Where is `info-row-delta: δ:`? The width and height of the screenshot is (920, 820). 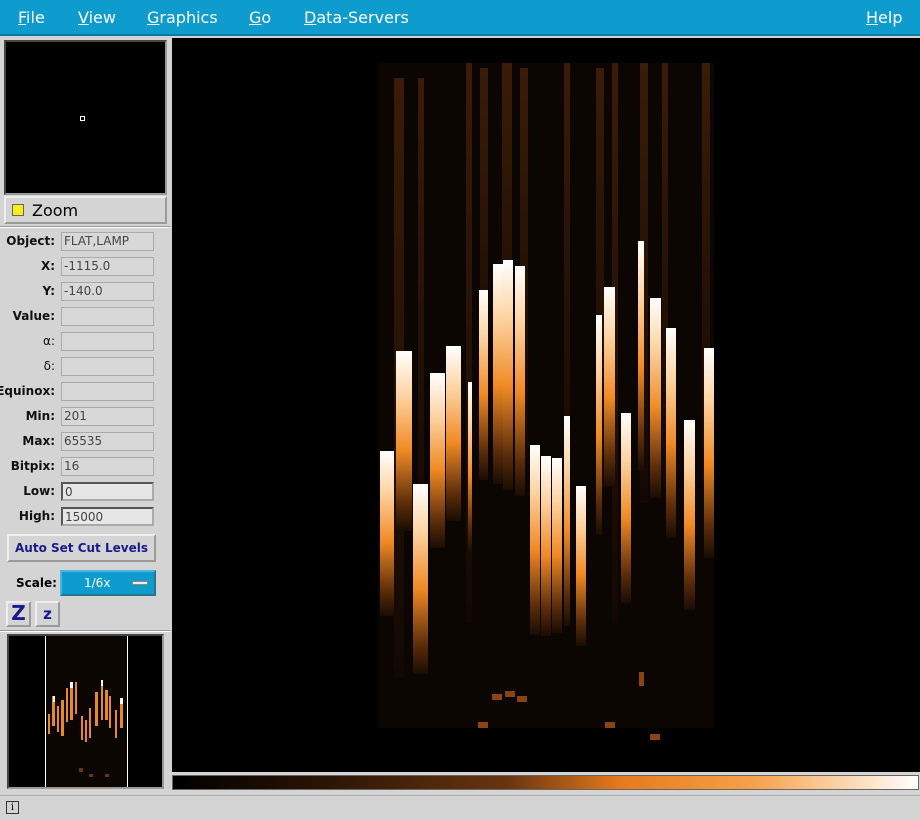 info-row-delta: δ: is located at coordinates (85, 367).